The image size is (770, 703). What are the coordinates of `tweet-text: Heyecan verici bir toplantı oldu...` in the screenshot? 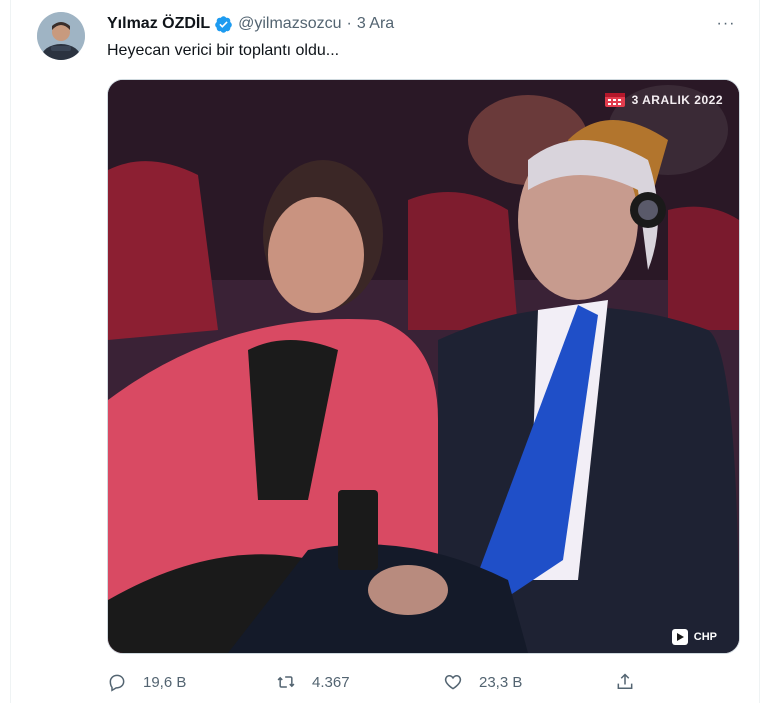 It's located at (223, 50).